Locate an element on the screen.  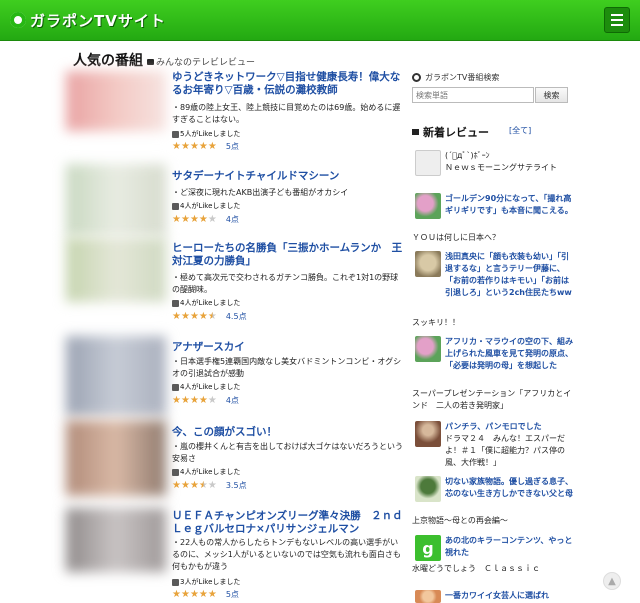
review-program: スッキリ！！ is located at coordinates (436, 322).